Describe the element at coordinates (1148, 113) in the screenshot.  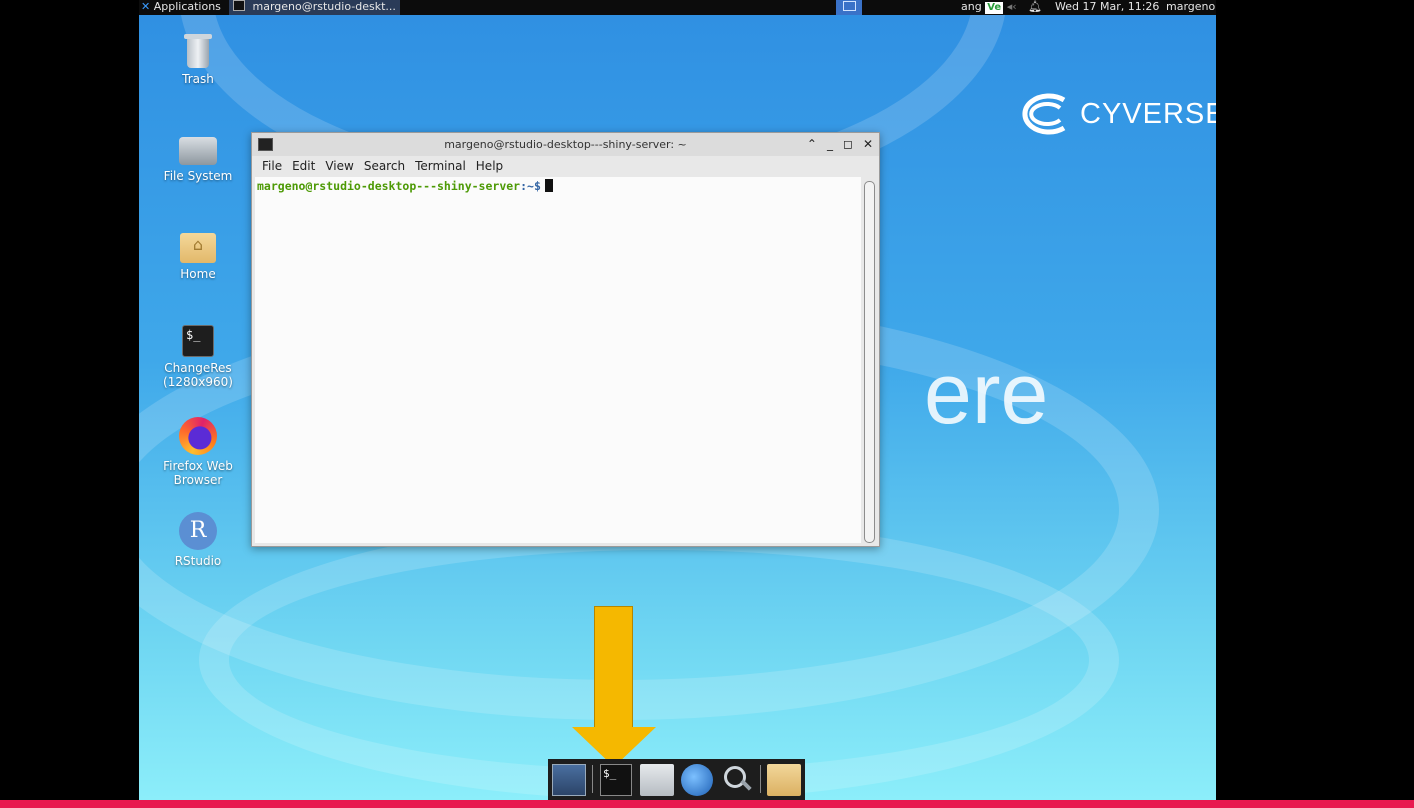
I see `cyverse-logo-text: CYVERSE` at that location.